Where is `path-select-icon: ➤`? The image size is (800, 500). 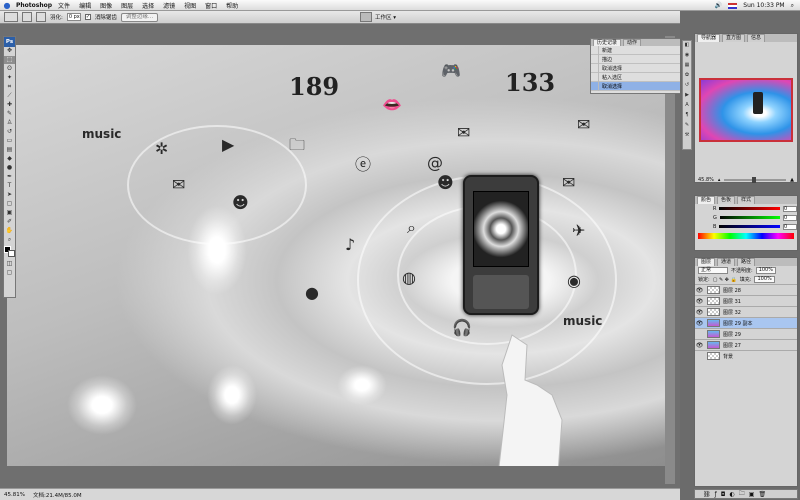 path-select-icon: ➤ is located at coordinates (9, 195).